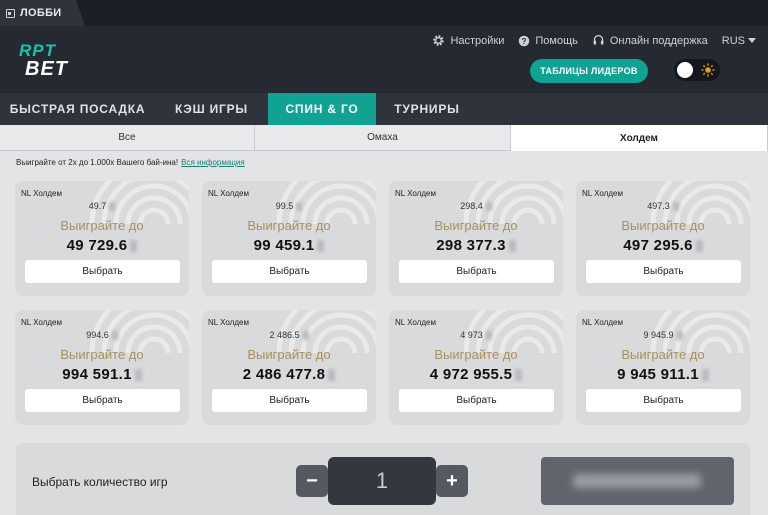 The width and height of the screenshot is (768, 515). I want to click on language-value: RUS, so click(733, 40).